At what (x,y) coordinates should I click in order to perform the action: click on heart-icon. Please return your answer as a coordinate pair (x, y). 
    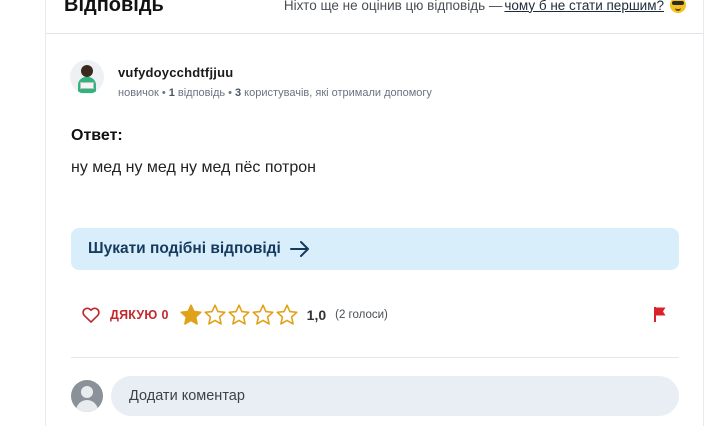
    Looking at the image, I should click on (91, 315).